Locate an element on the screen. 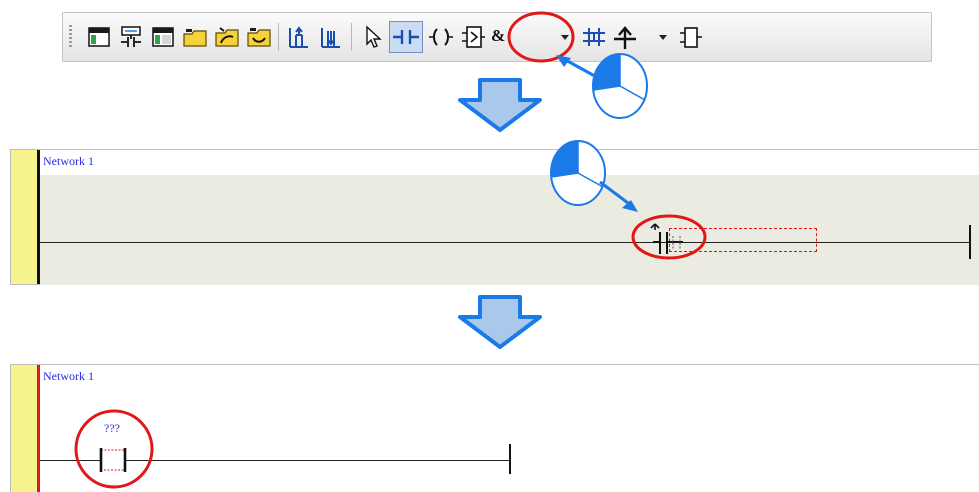  ladder-toolbar: & is located at coordinates (497, 37).